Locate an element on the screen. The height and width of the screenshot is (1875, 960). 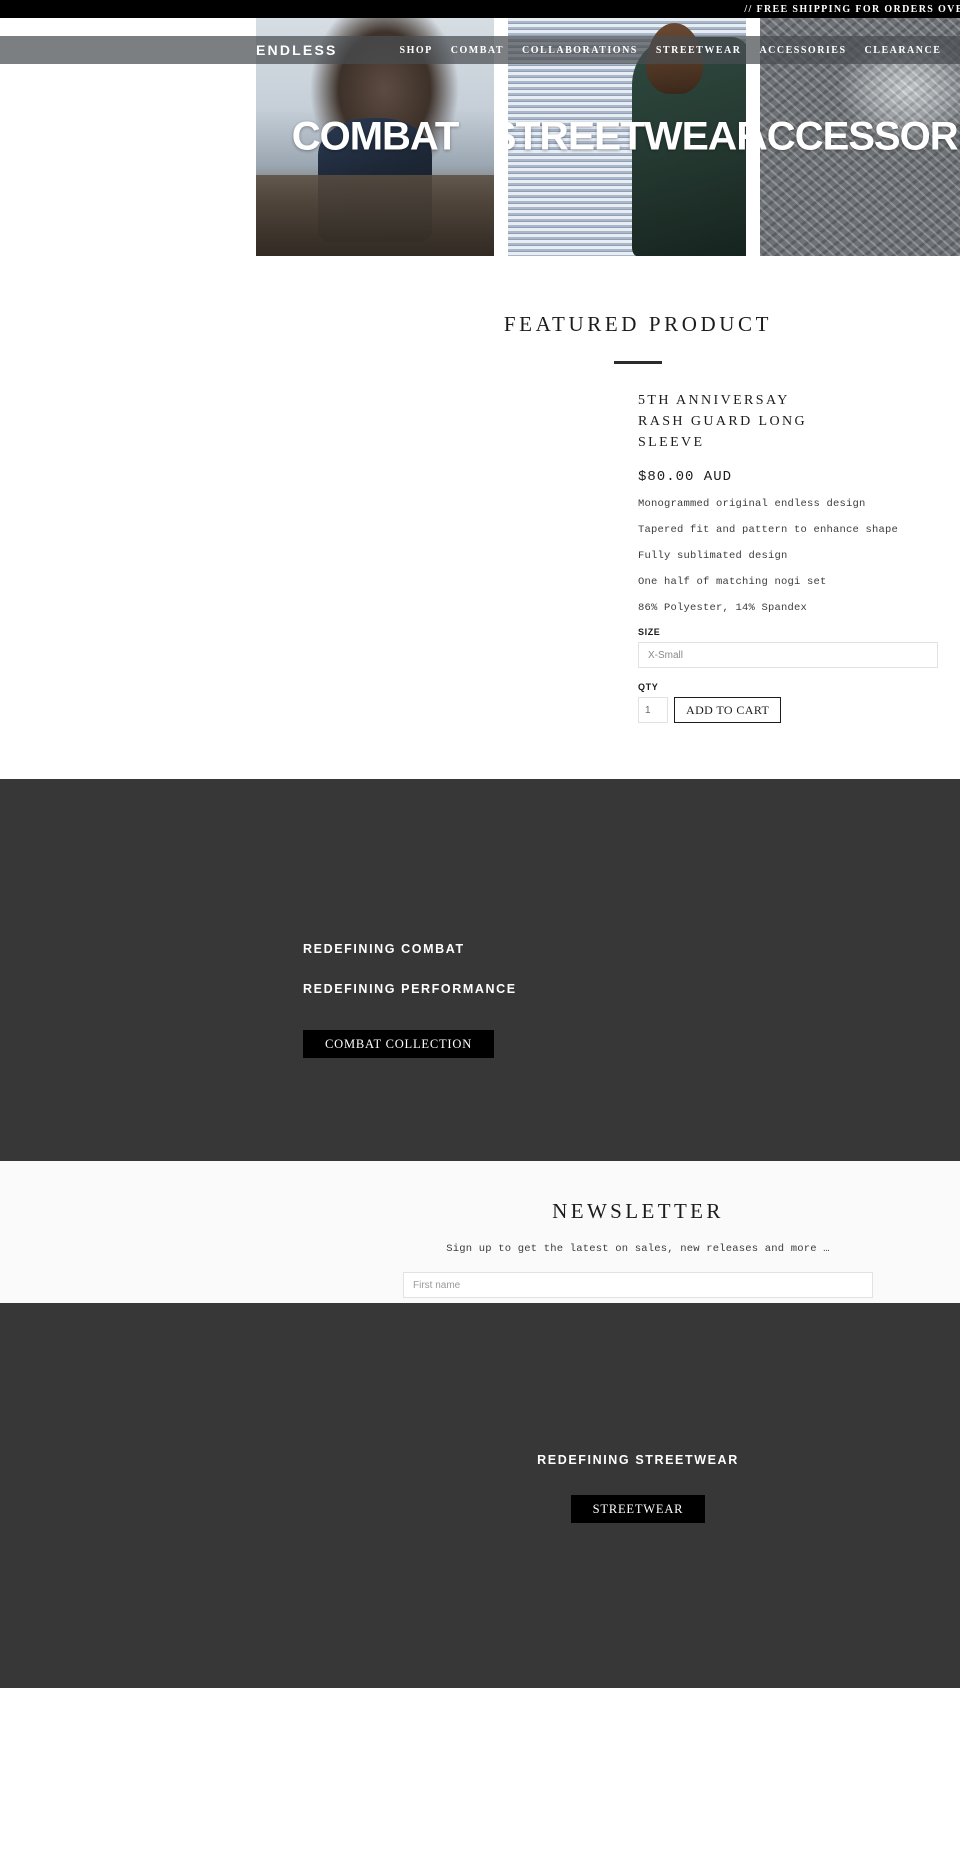
description-line: One half of matching nogi set is located at coordinates (732, 582).